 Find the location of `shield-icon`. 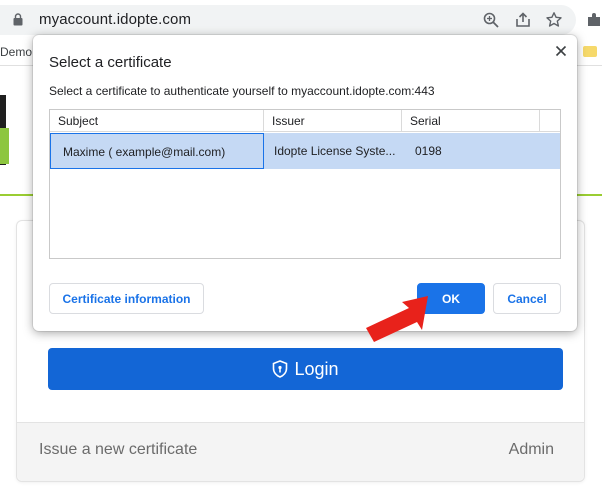

shield-icon is located at coordinates (280, 369).